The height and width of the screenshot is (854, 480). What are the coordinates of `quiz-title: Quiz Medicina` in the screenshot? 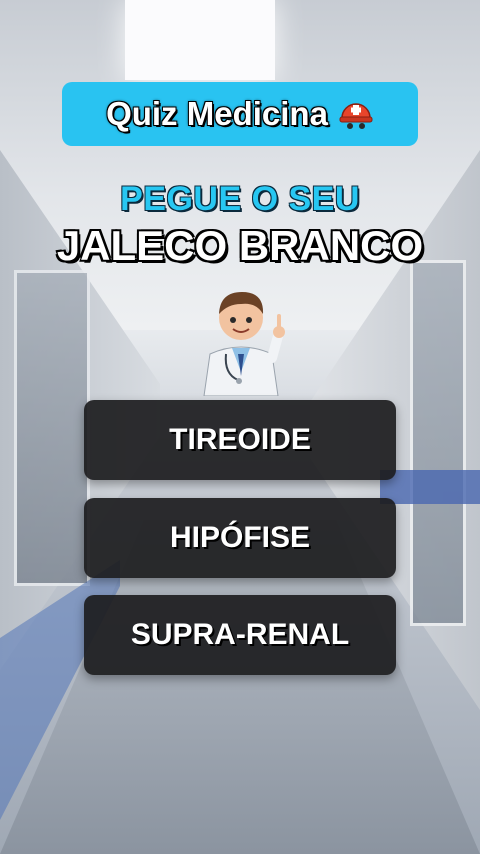 It's located at (217, 113).